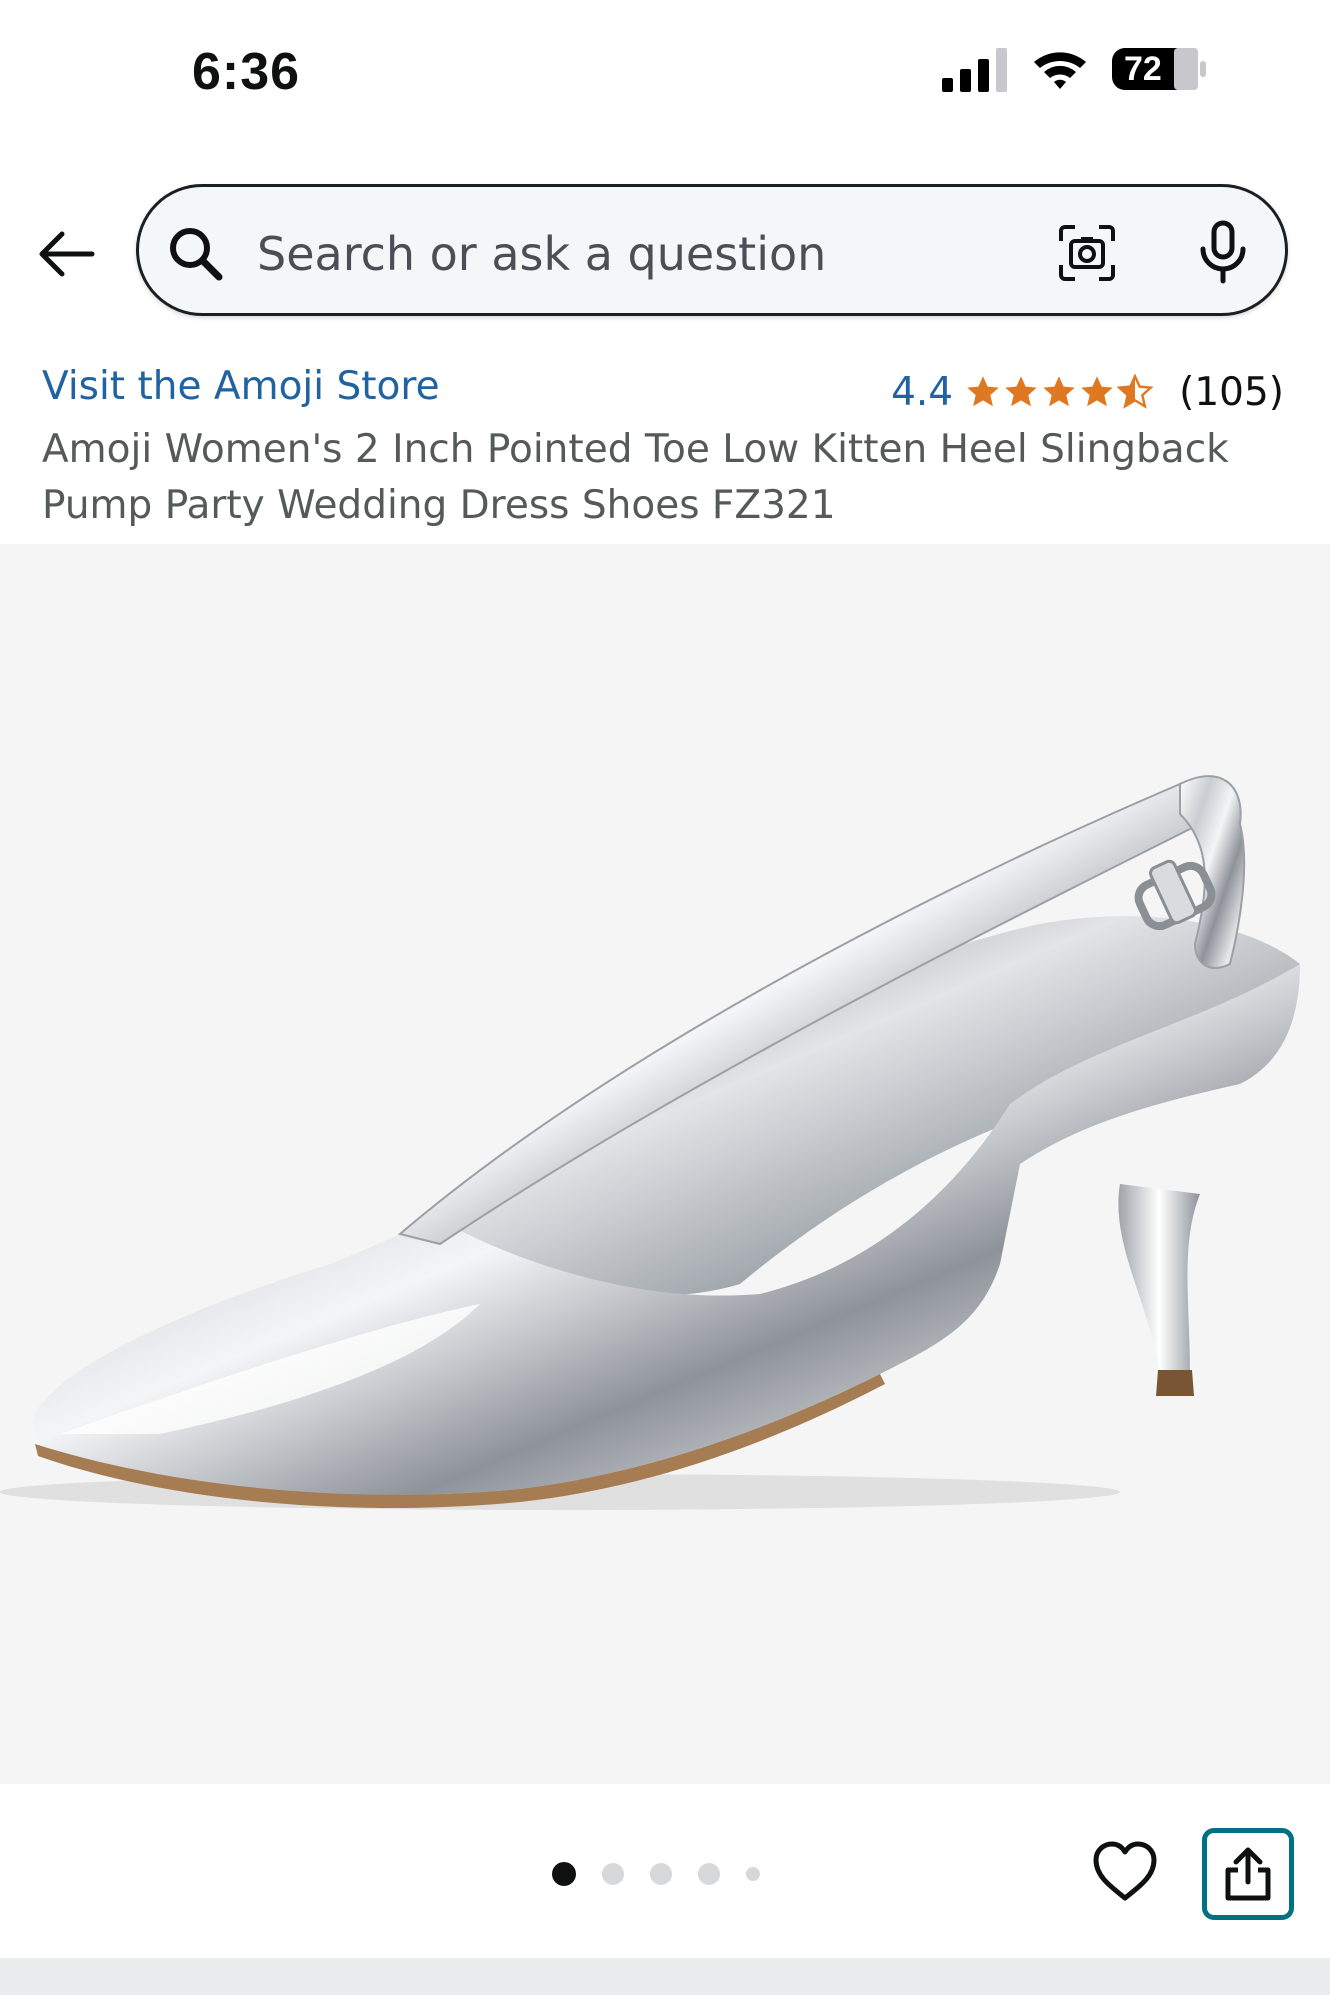  What do you see at coordinates (1223, 252) in the screenshot?
I see `microphone-icon` at bounding box center [1223, 252].